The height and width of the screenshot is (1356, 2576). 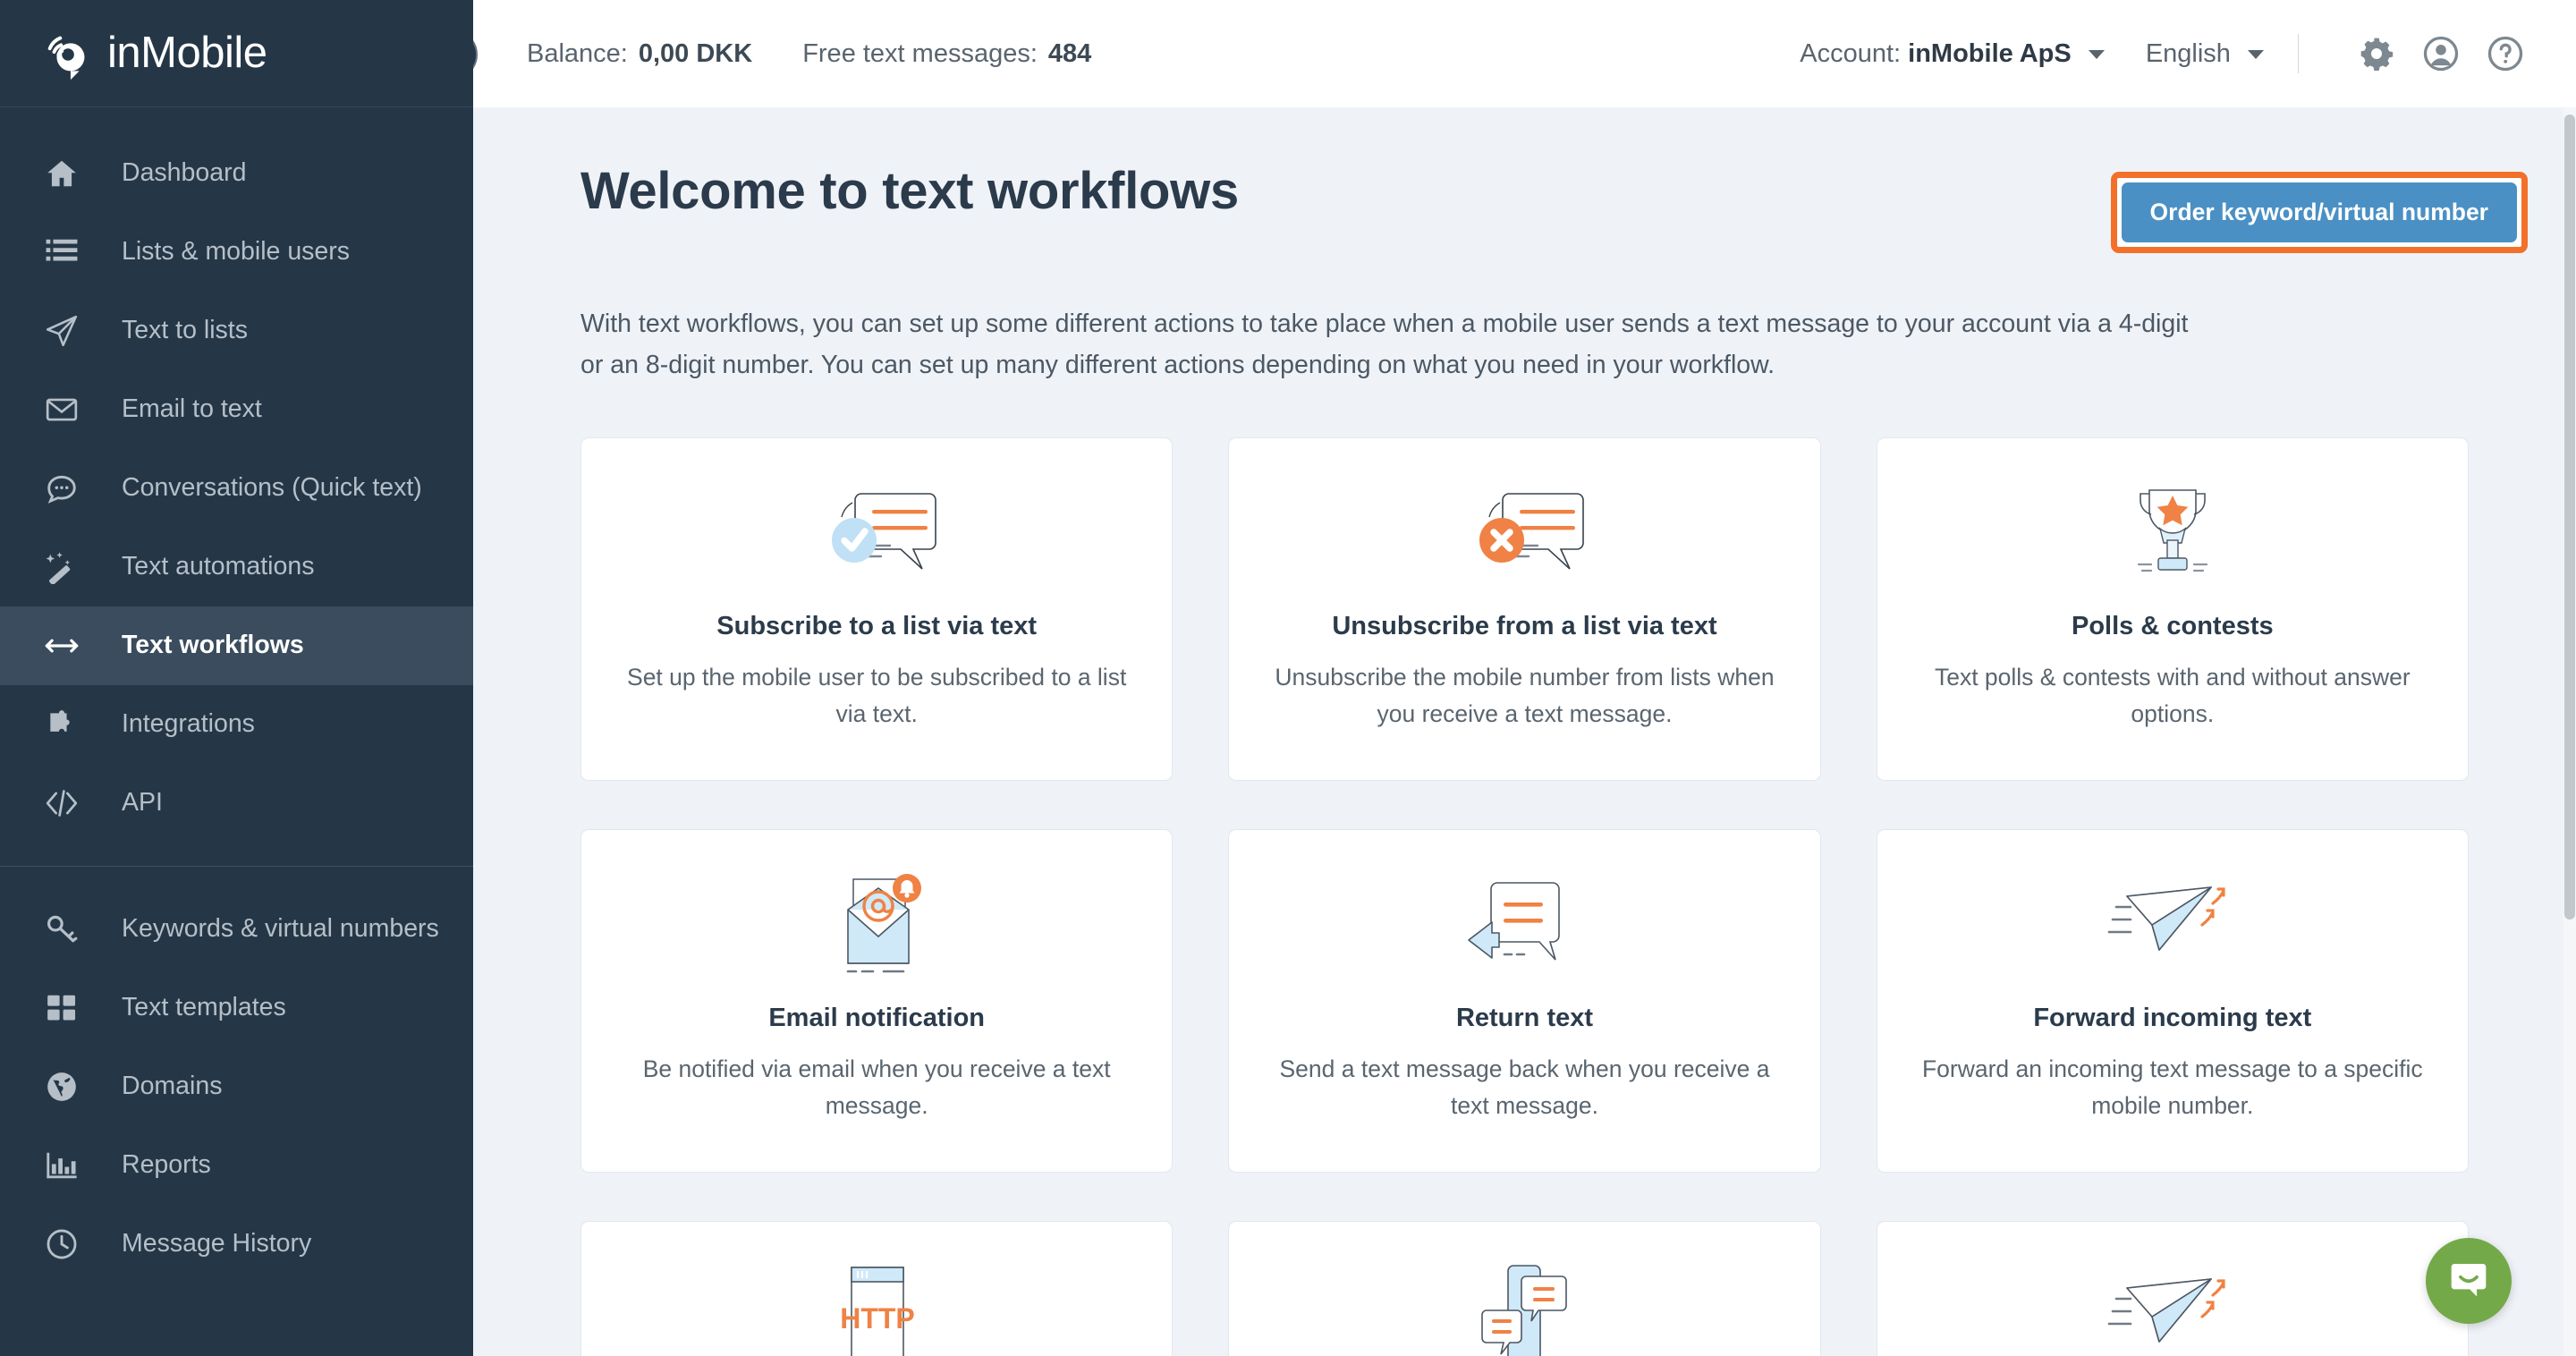 What do you see at coordinates (213, 646) in the screenshot?
I see `sidebar-item-label: Text workflows` at bounding box center [213, 646].